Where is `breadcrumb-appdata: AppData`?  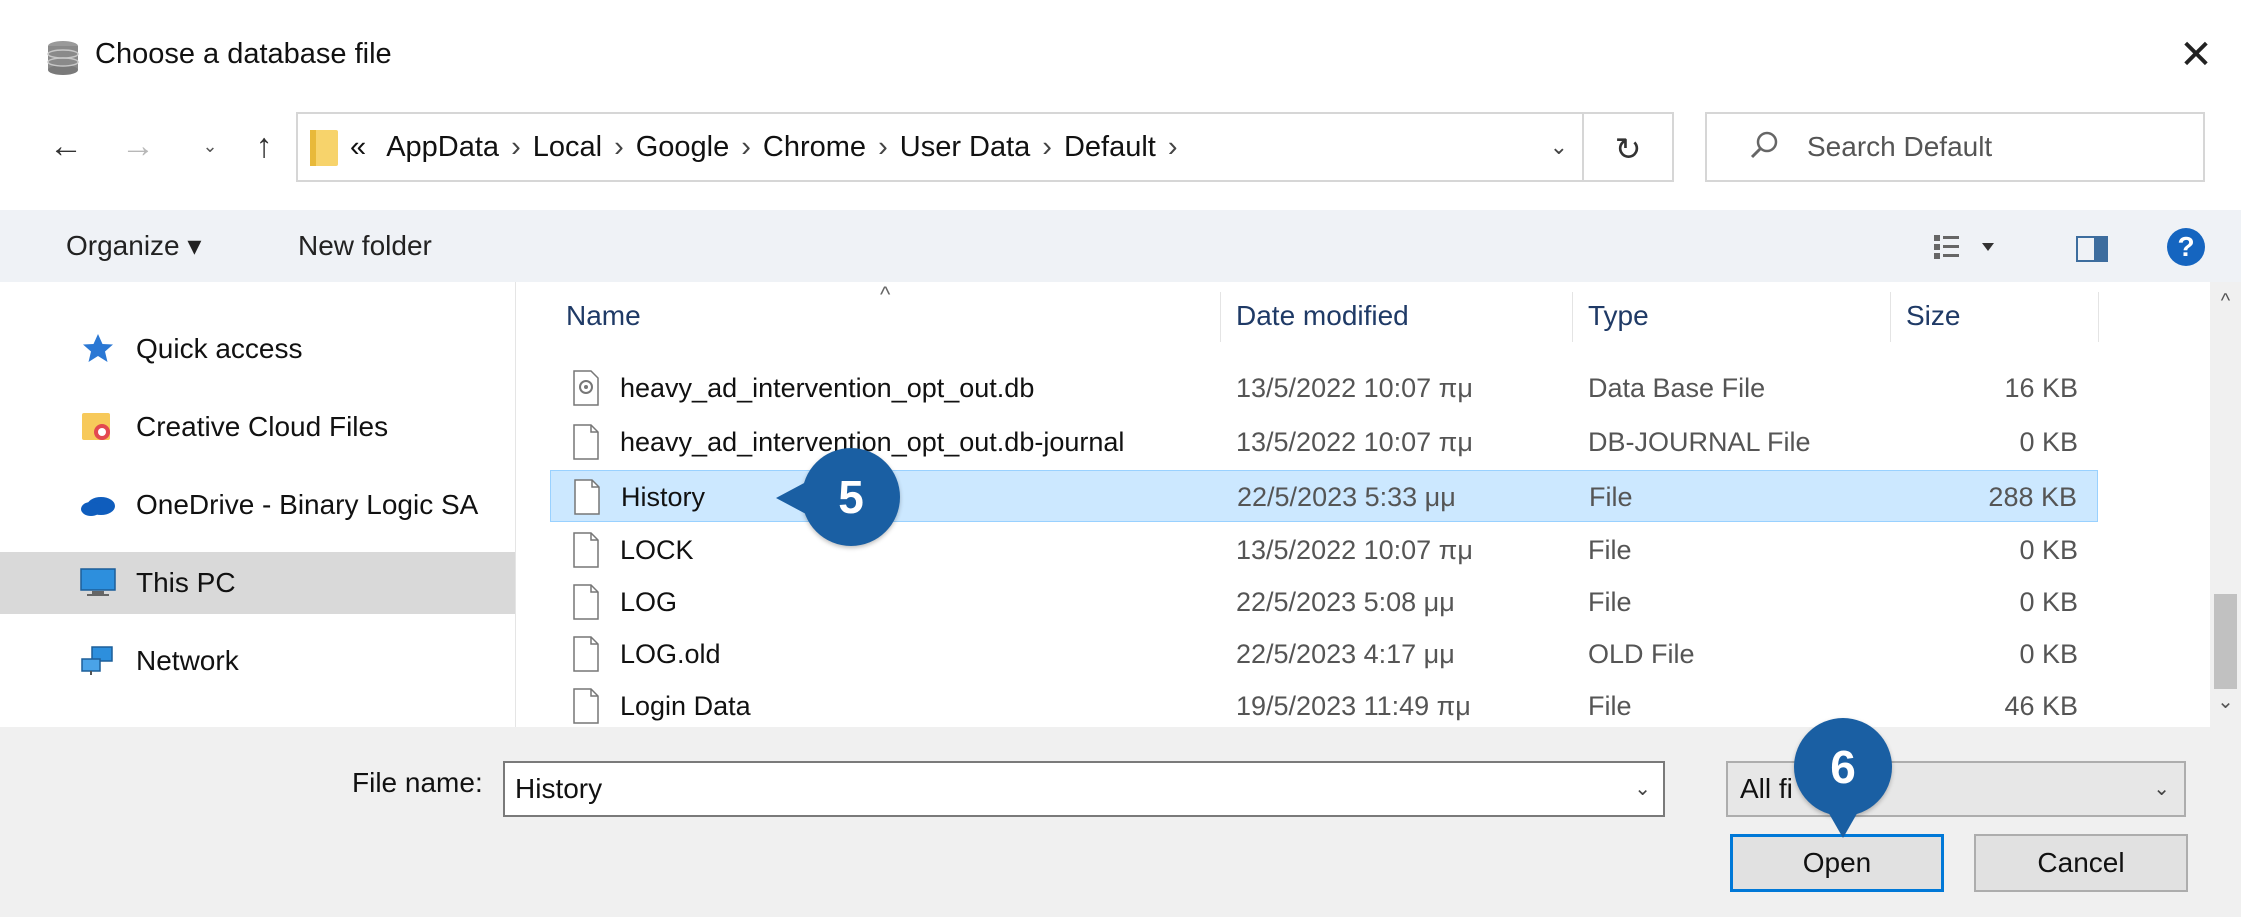
breadcrumb-appdata: AppData is located at coordinates (442, 147).